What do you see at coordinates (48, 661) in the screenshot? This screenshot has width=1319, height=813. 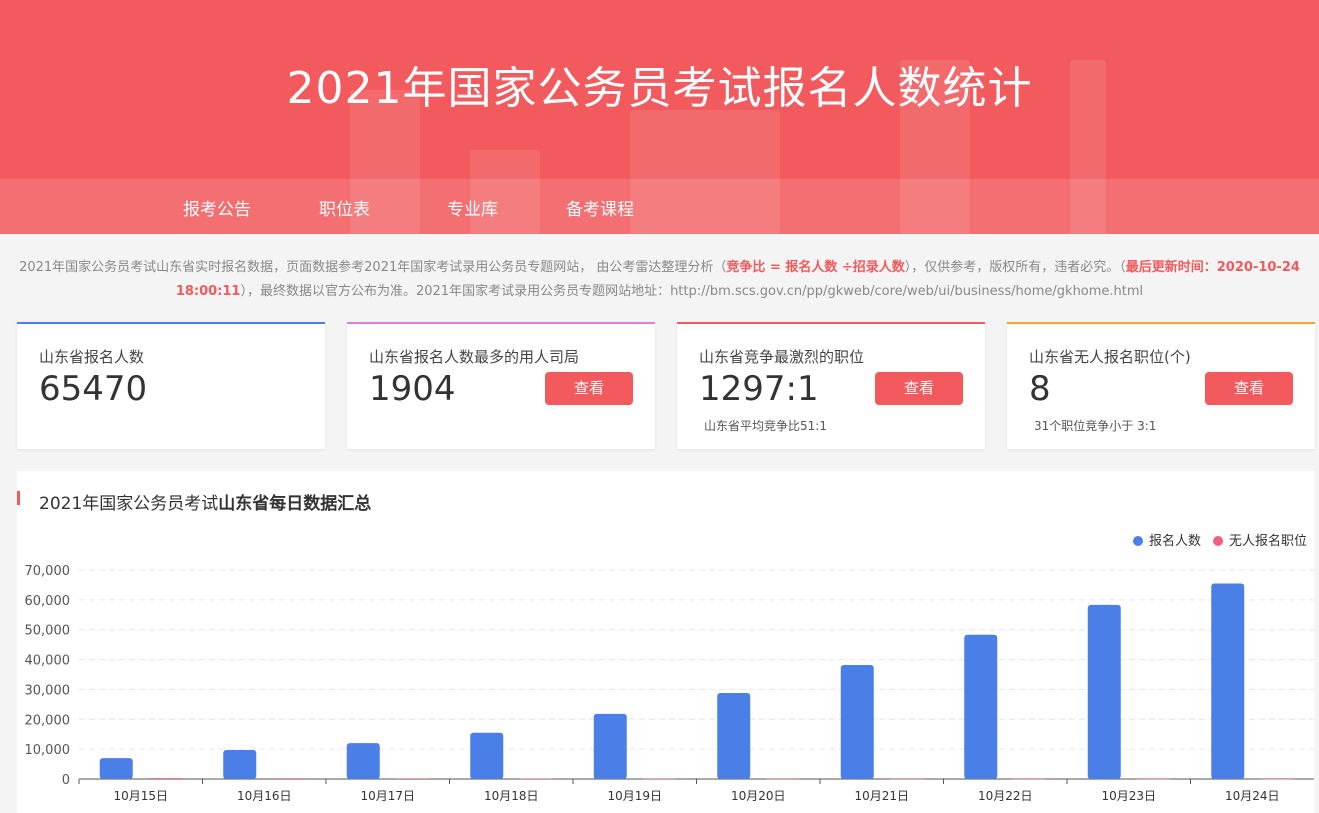 I see `y-tick-label: 40,000` at bounding box center [48, 661].